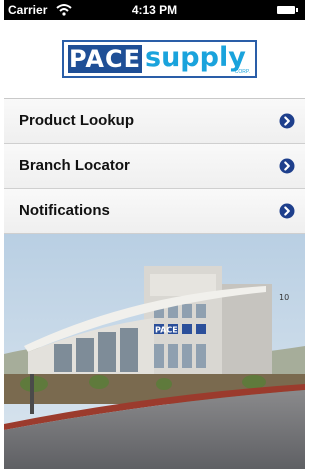  Describe the element at coordinates (195, 57) in the screenshot. I see `logo-supply-text: supply` at that location.